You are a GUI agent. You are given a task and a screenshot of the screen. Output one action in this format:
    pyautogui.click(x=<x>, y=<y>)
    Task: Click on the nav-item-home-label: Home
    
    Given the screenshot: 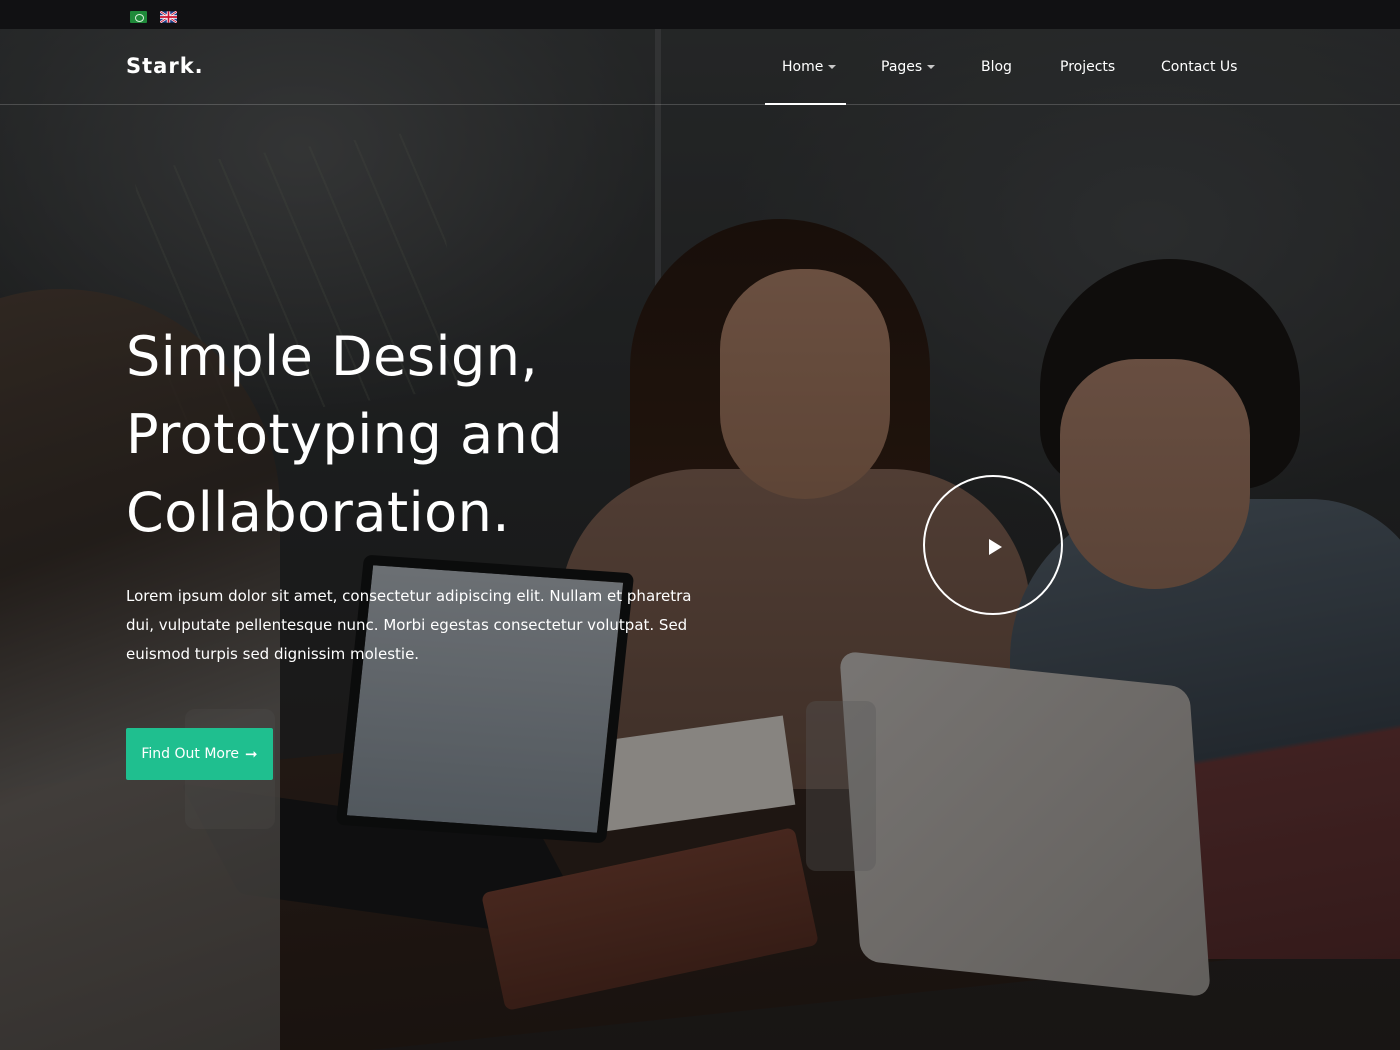 What is the action you would take?
    pyautogui.click(x=803, y=67)
    